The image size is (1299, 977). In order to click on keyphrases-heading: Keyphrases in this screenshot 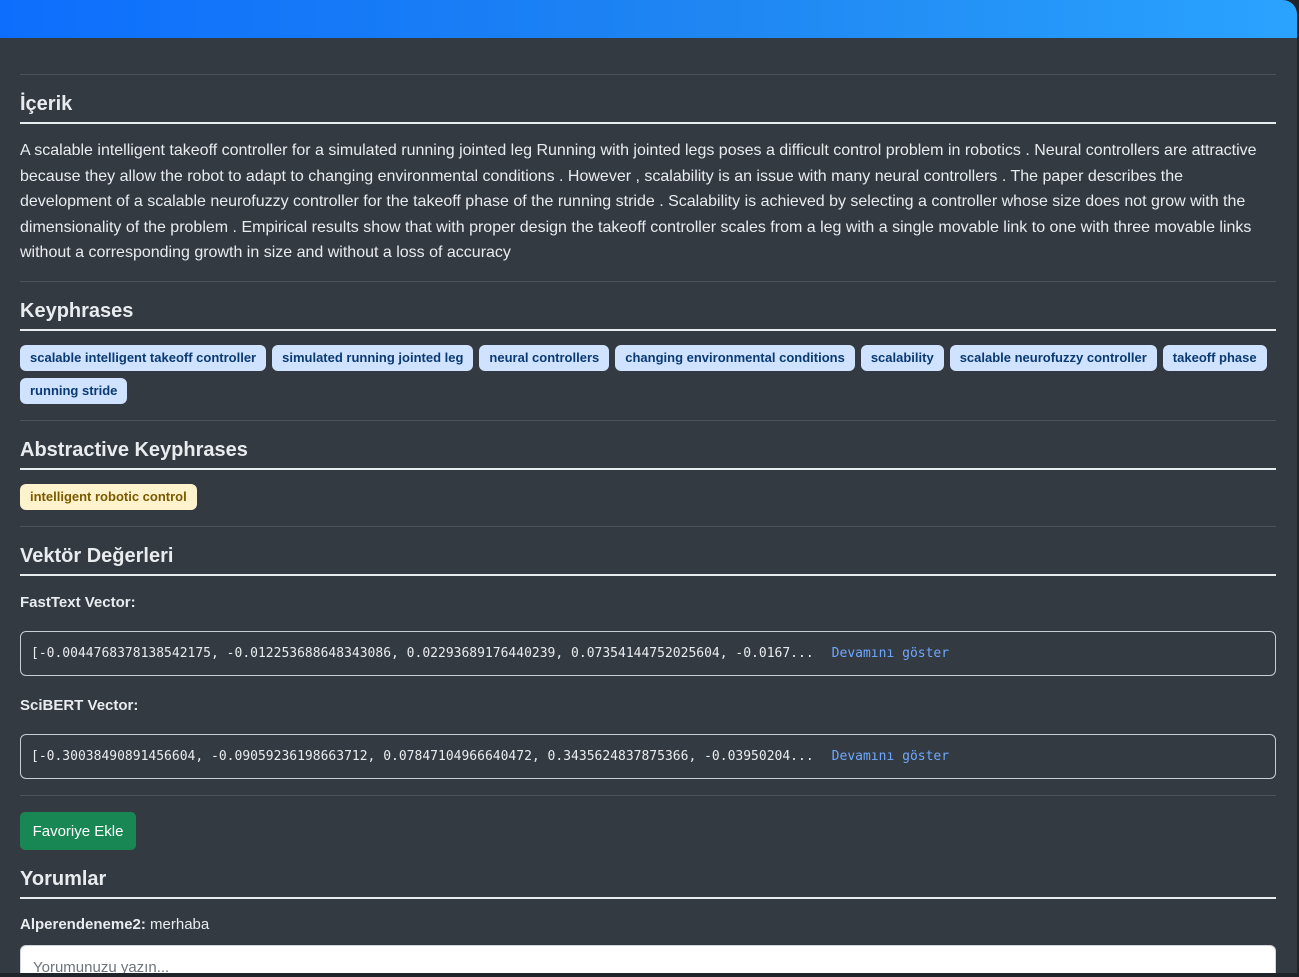, I will do `click(648, 315)`.